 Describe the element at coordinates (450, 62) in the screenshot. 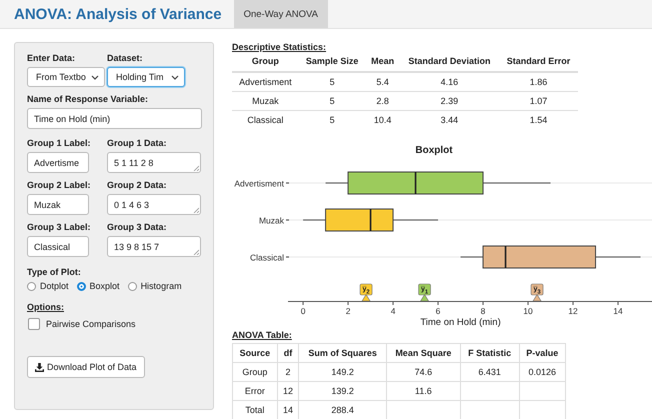

I see `column-header: Standard Deviation` at that location.